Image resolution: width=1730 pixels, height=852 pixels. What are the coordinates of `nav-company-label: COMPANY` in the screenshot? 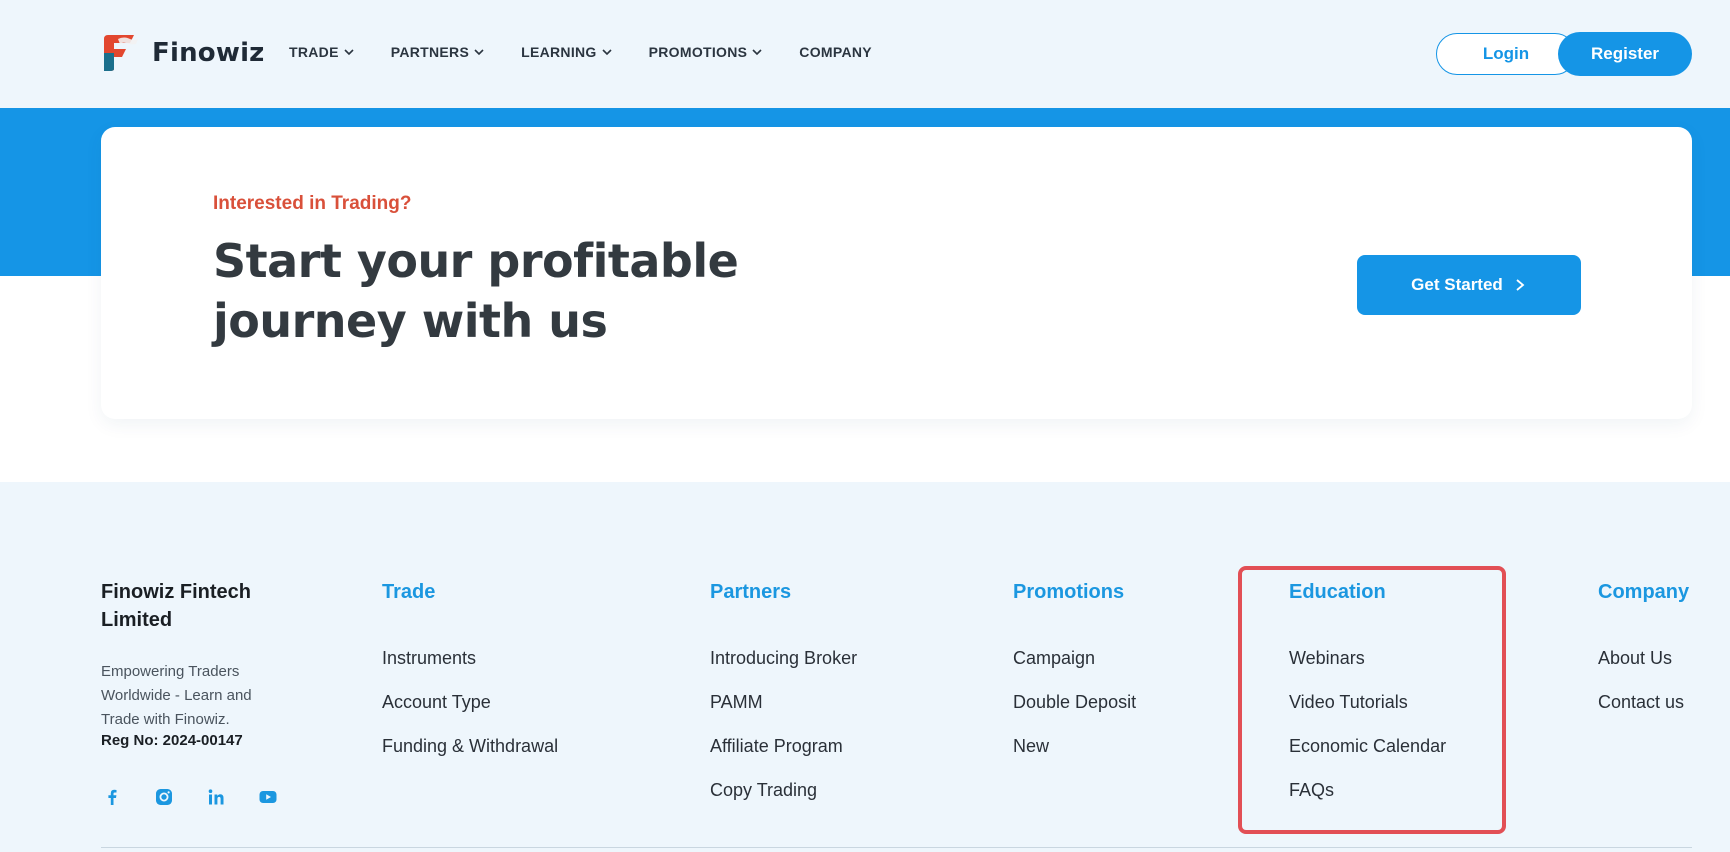 It's located at (835, 52).